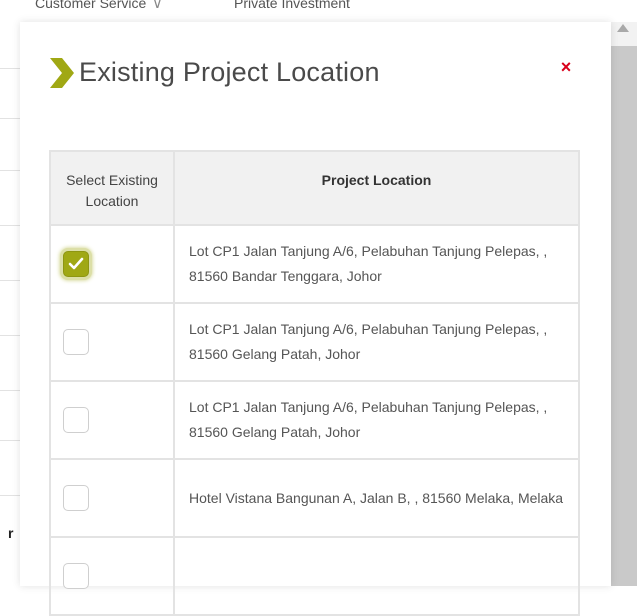 The height and width of the screenshot is (616, 637). I want to click on chevron-down-icon: ∨, so click(157, 5).